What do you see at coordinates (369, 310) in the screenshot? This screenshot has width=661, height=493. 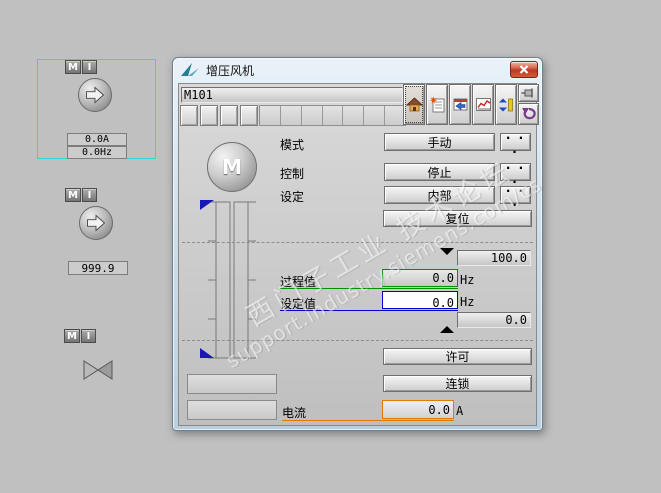 I see `setpoint-underline` at bounding box center [369, 310].